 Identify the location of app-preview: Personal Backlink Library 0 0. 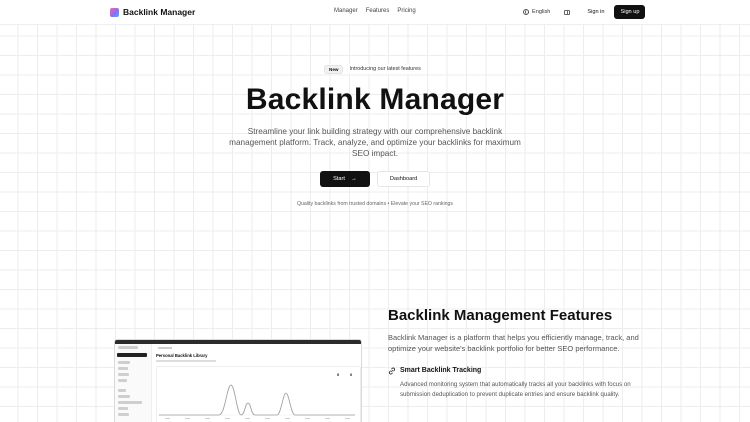
(238, 380).